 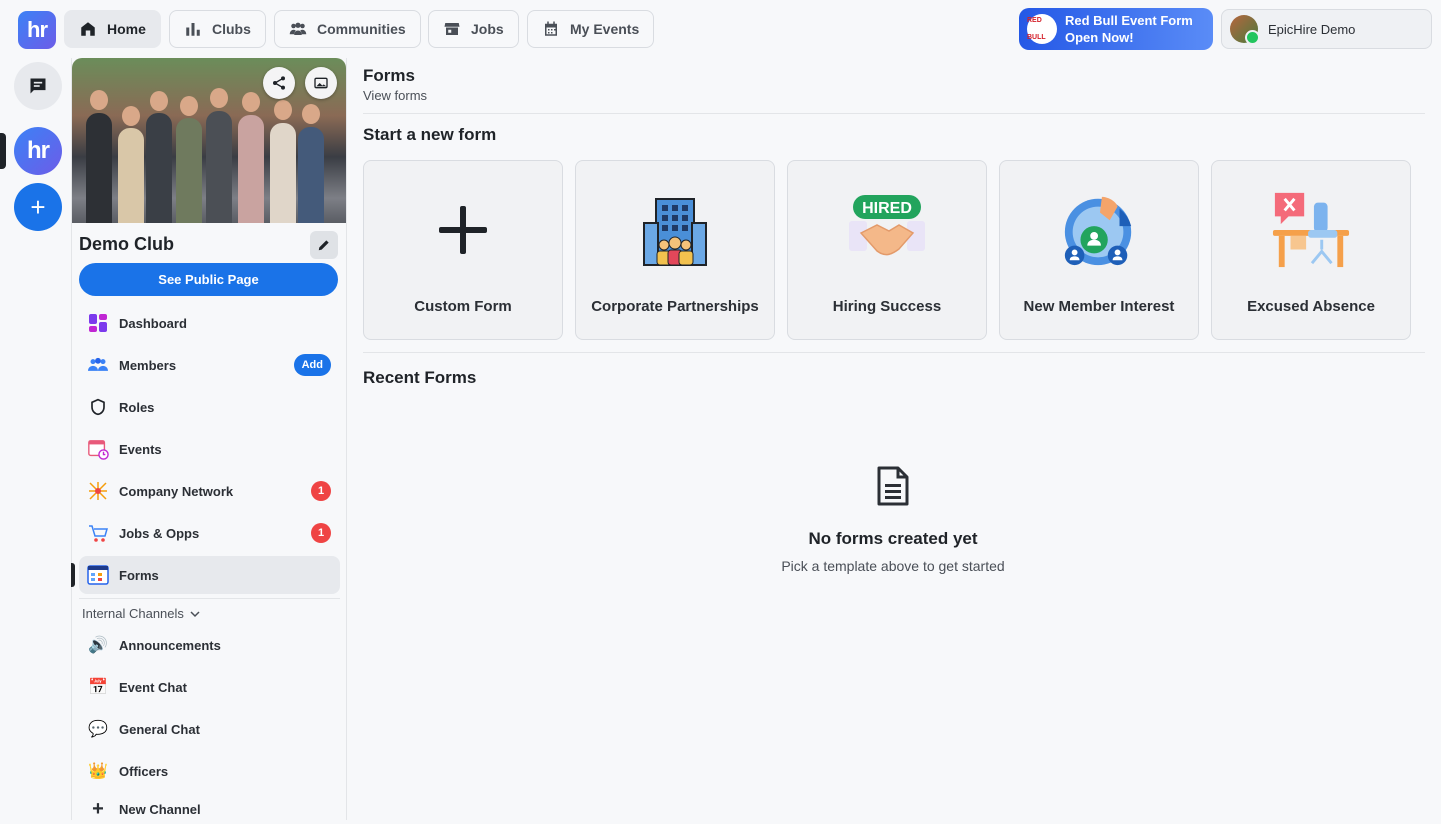 I want to click on internal-channels-toggle: Internal Channels, so click(x=141, y=613).